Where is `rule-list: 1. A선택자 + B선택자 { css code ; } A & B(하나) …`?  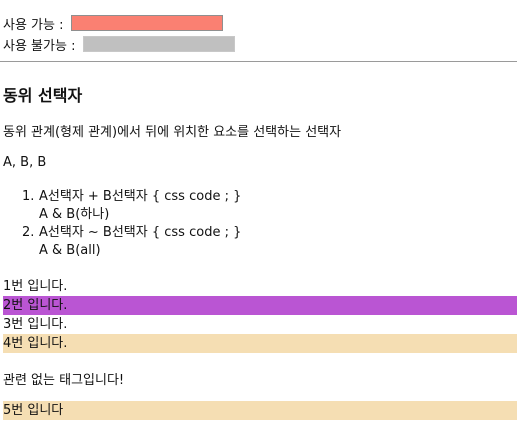 rule-list: 1. A선택자 + B선택자 { css code ; } A & B(하나) … is located at coordinates (120, 224).